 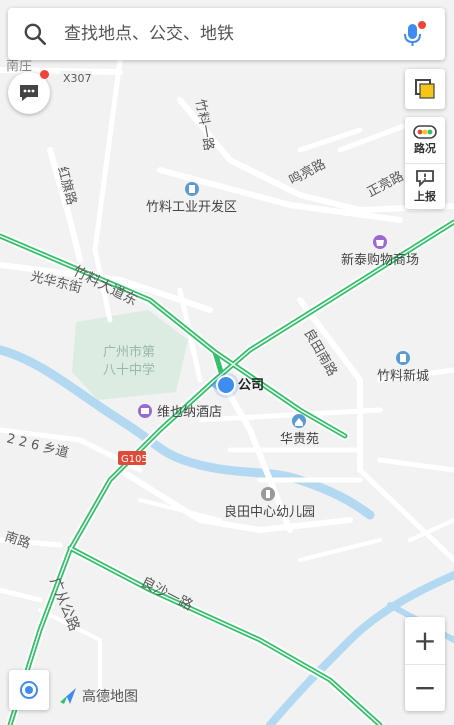 What do you see at coordinates (403, 376) in the screenshot?
I see `svg-text: 竹料新城` at bounding box center [403, 376].